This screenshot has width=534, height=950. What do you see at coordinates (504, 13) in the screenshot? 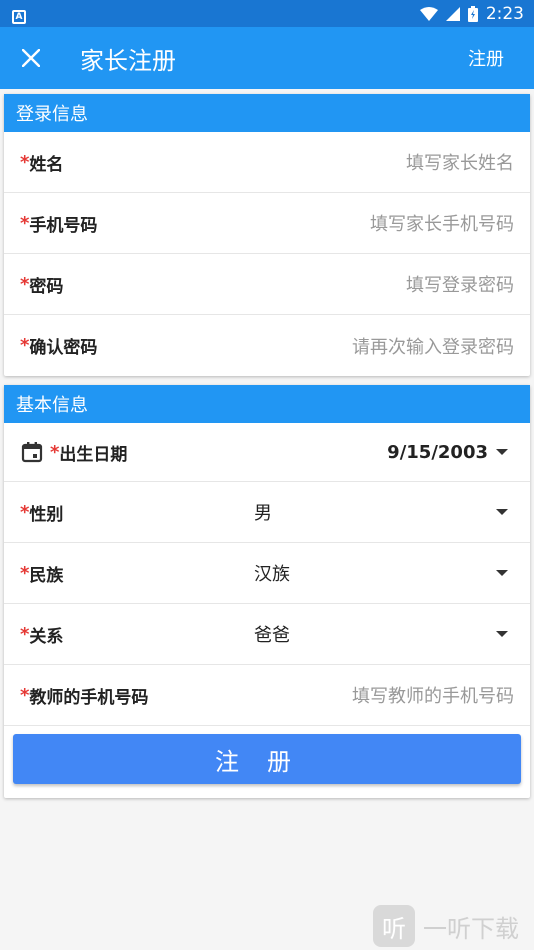
I see `status-time: 2:23` at bounding box center [504, 13].